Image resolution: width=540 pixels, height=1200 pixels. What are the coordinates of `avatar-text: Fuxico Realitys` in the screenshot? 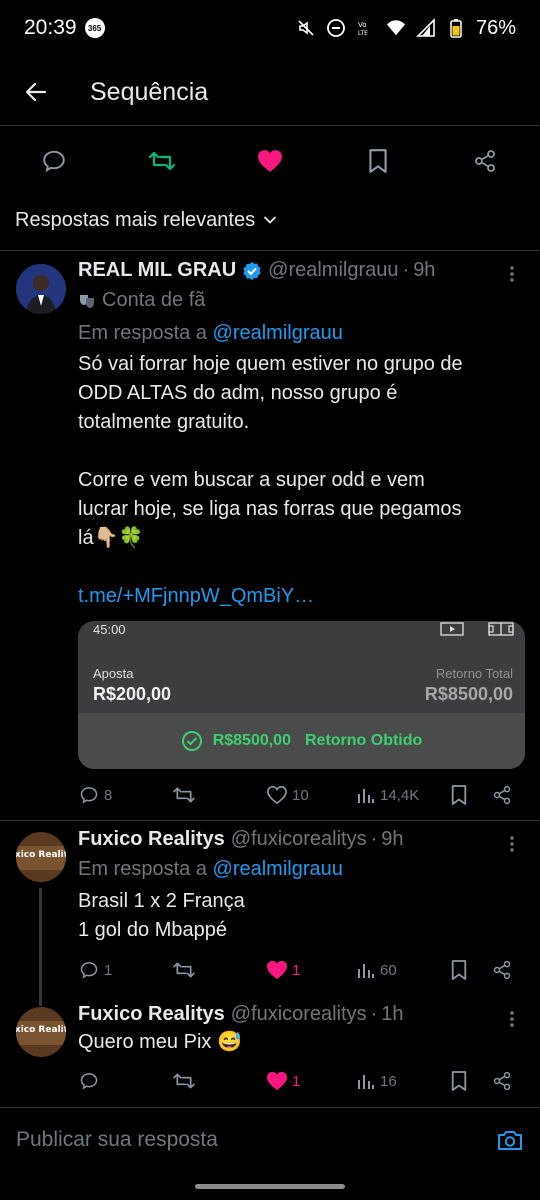 It's located at (41, 1030).